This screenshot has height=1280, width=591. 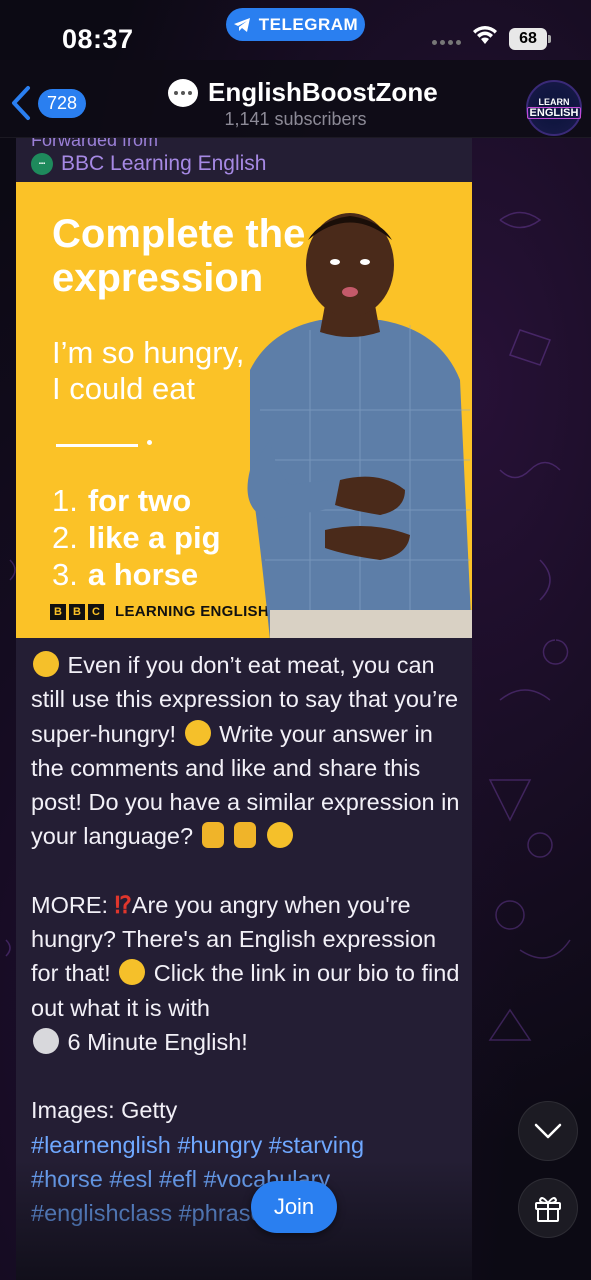 I want to click on image-phrase: I’m so hungry, I could eat, so click(x=148, y=371).